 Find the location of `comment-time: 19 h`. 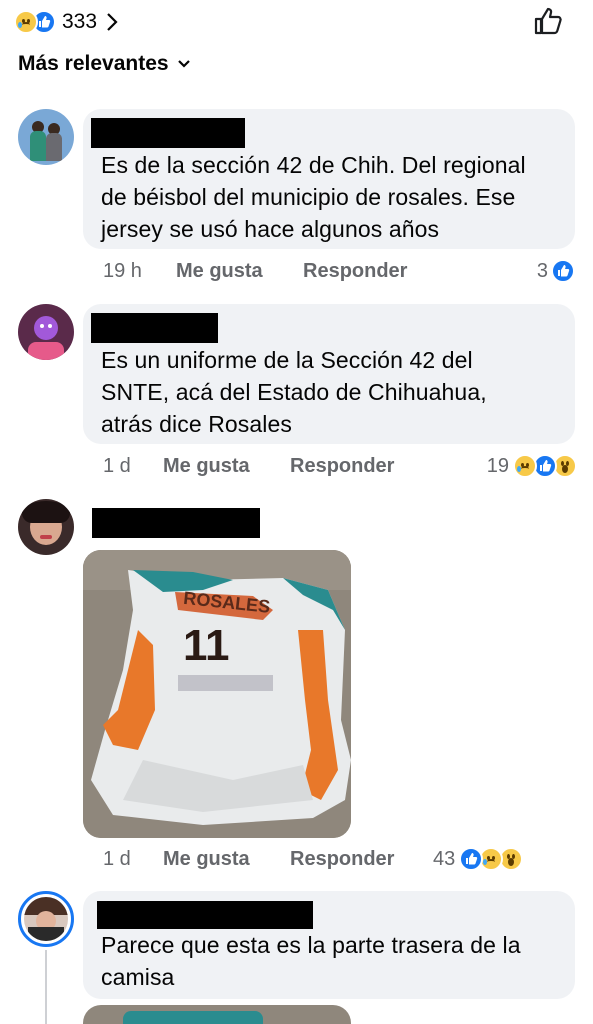

comment-time: 19 h is located at coordinates (122, 271).